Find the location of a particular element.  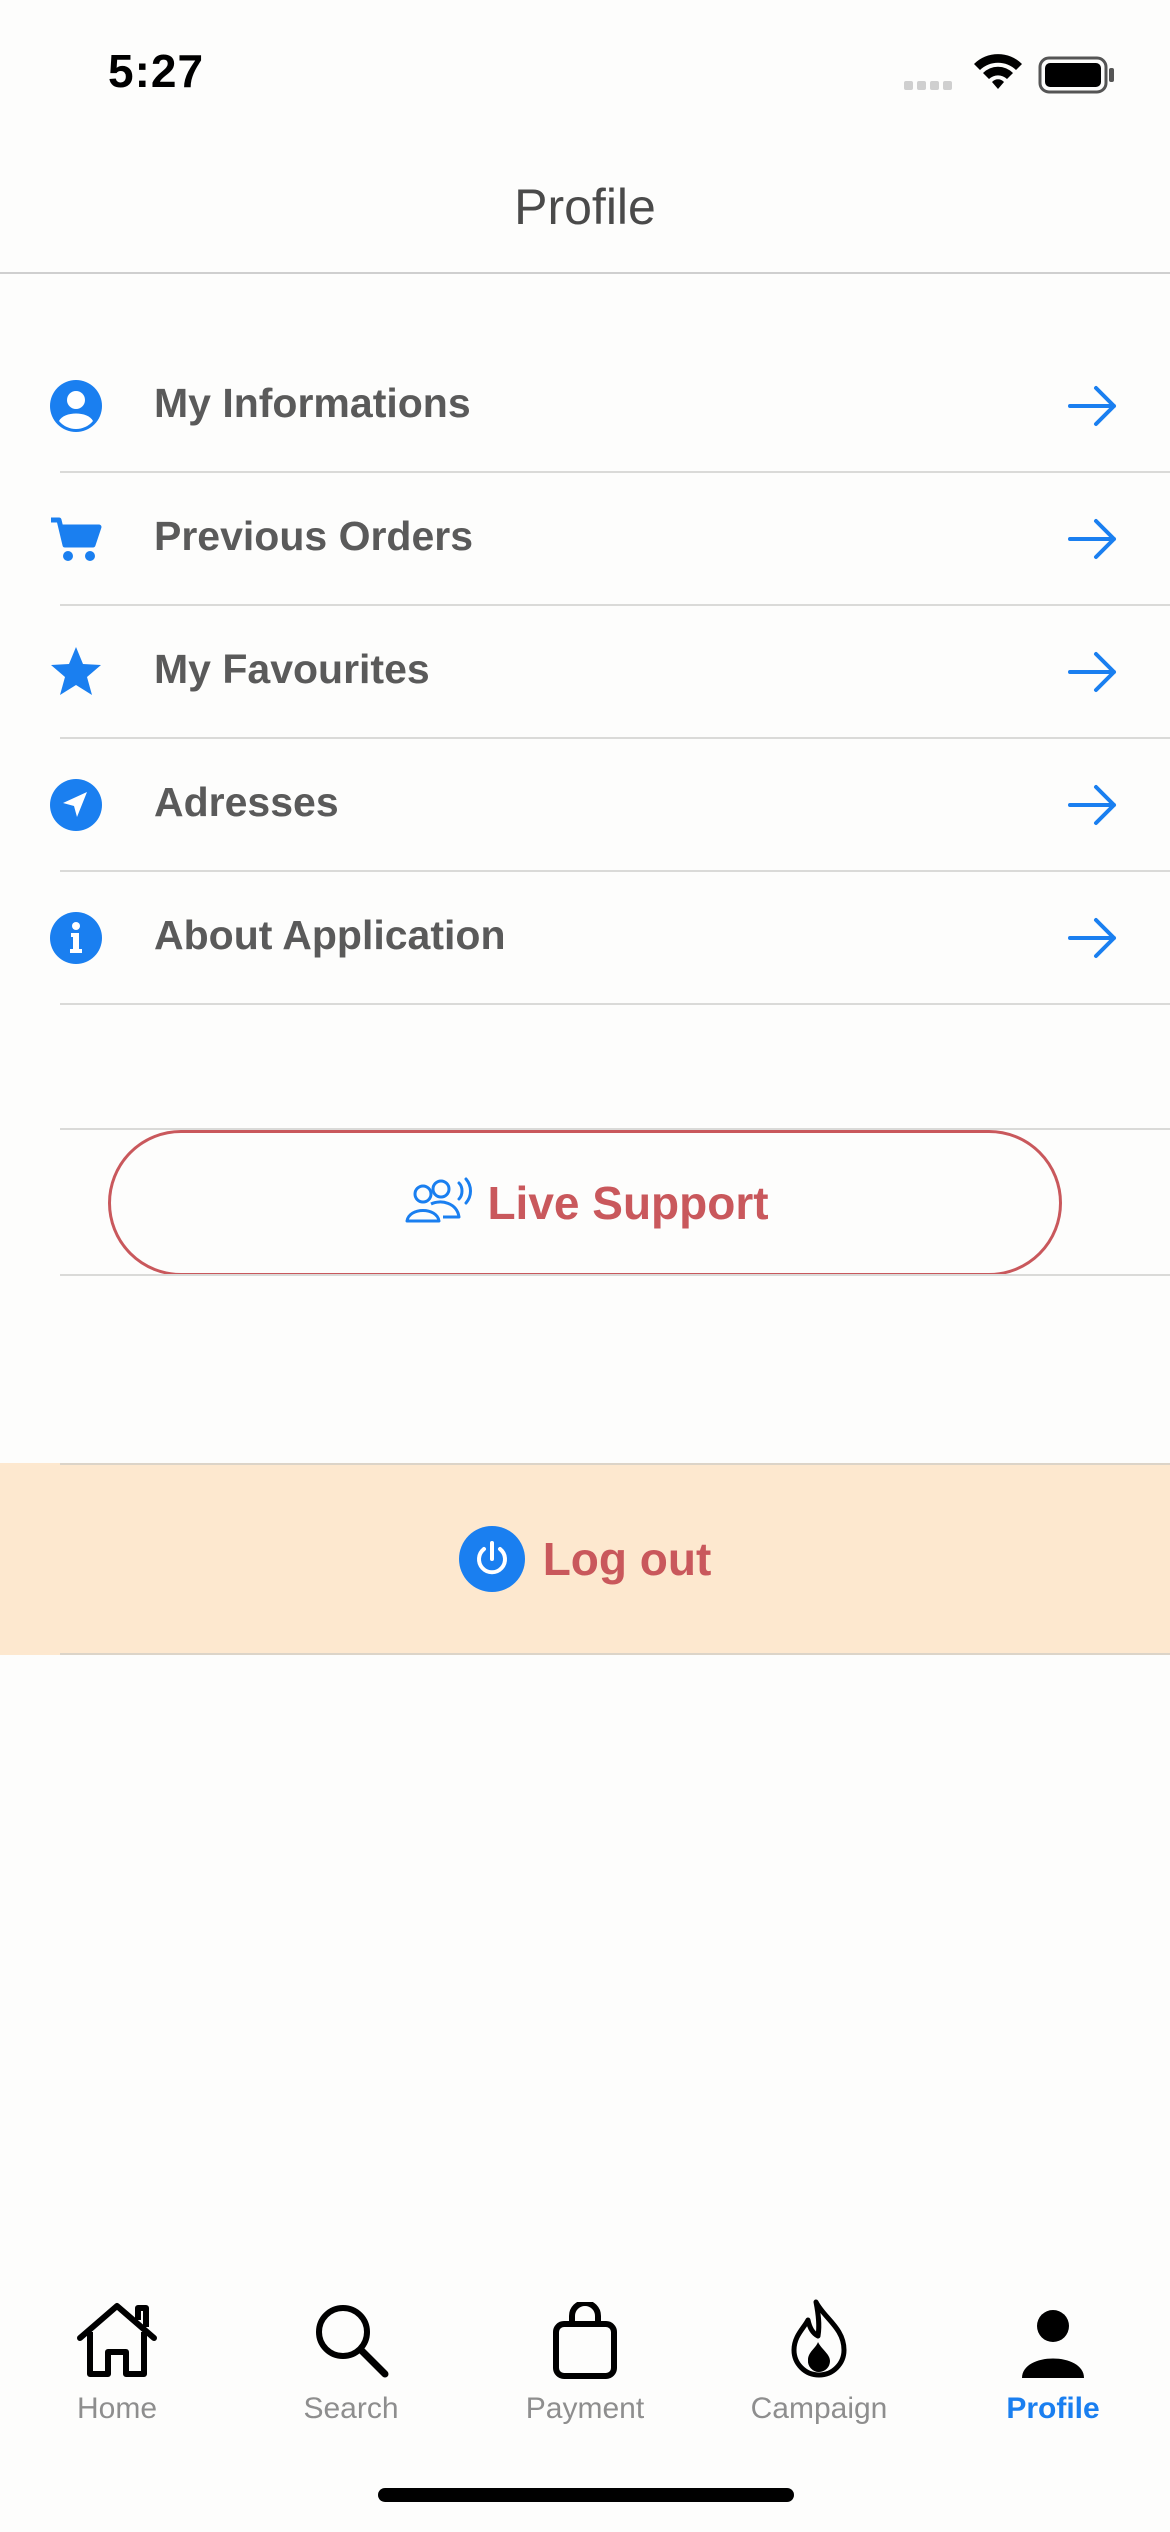

tab-search: Search is located at coordinates (351, 2355).